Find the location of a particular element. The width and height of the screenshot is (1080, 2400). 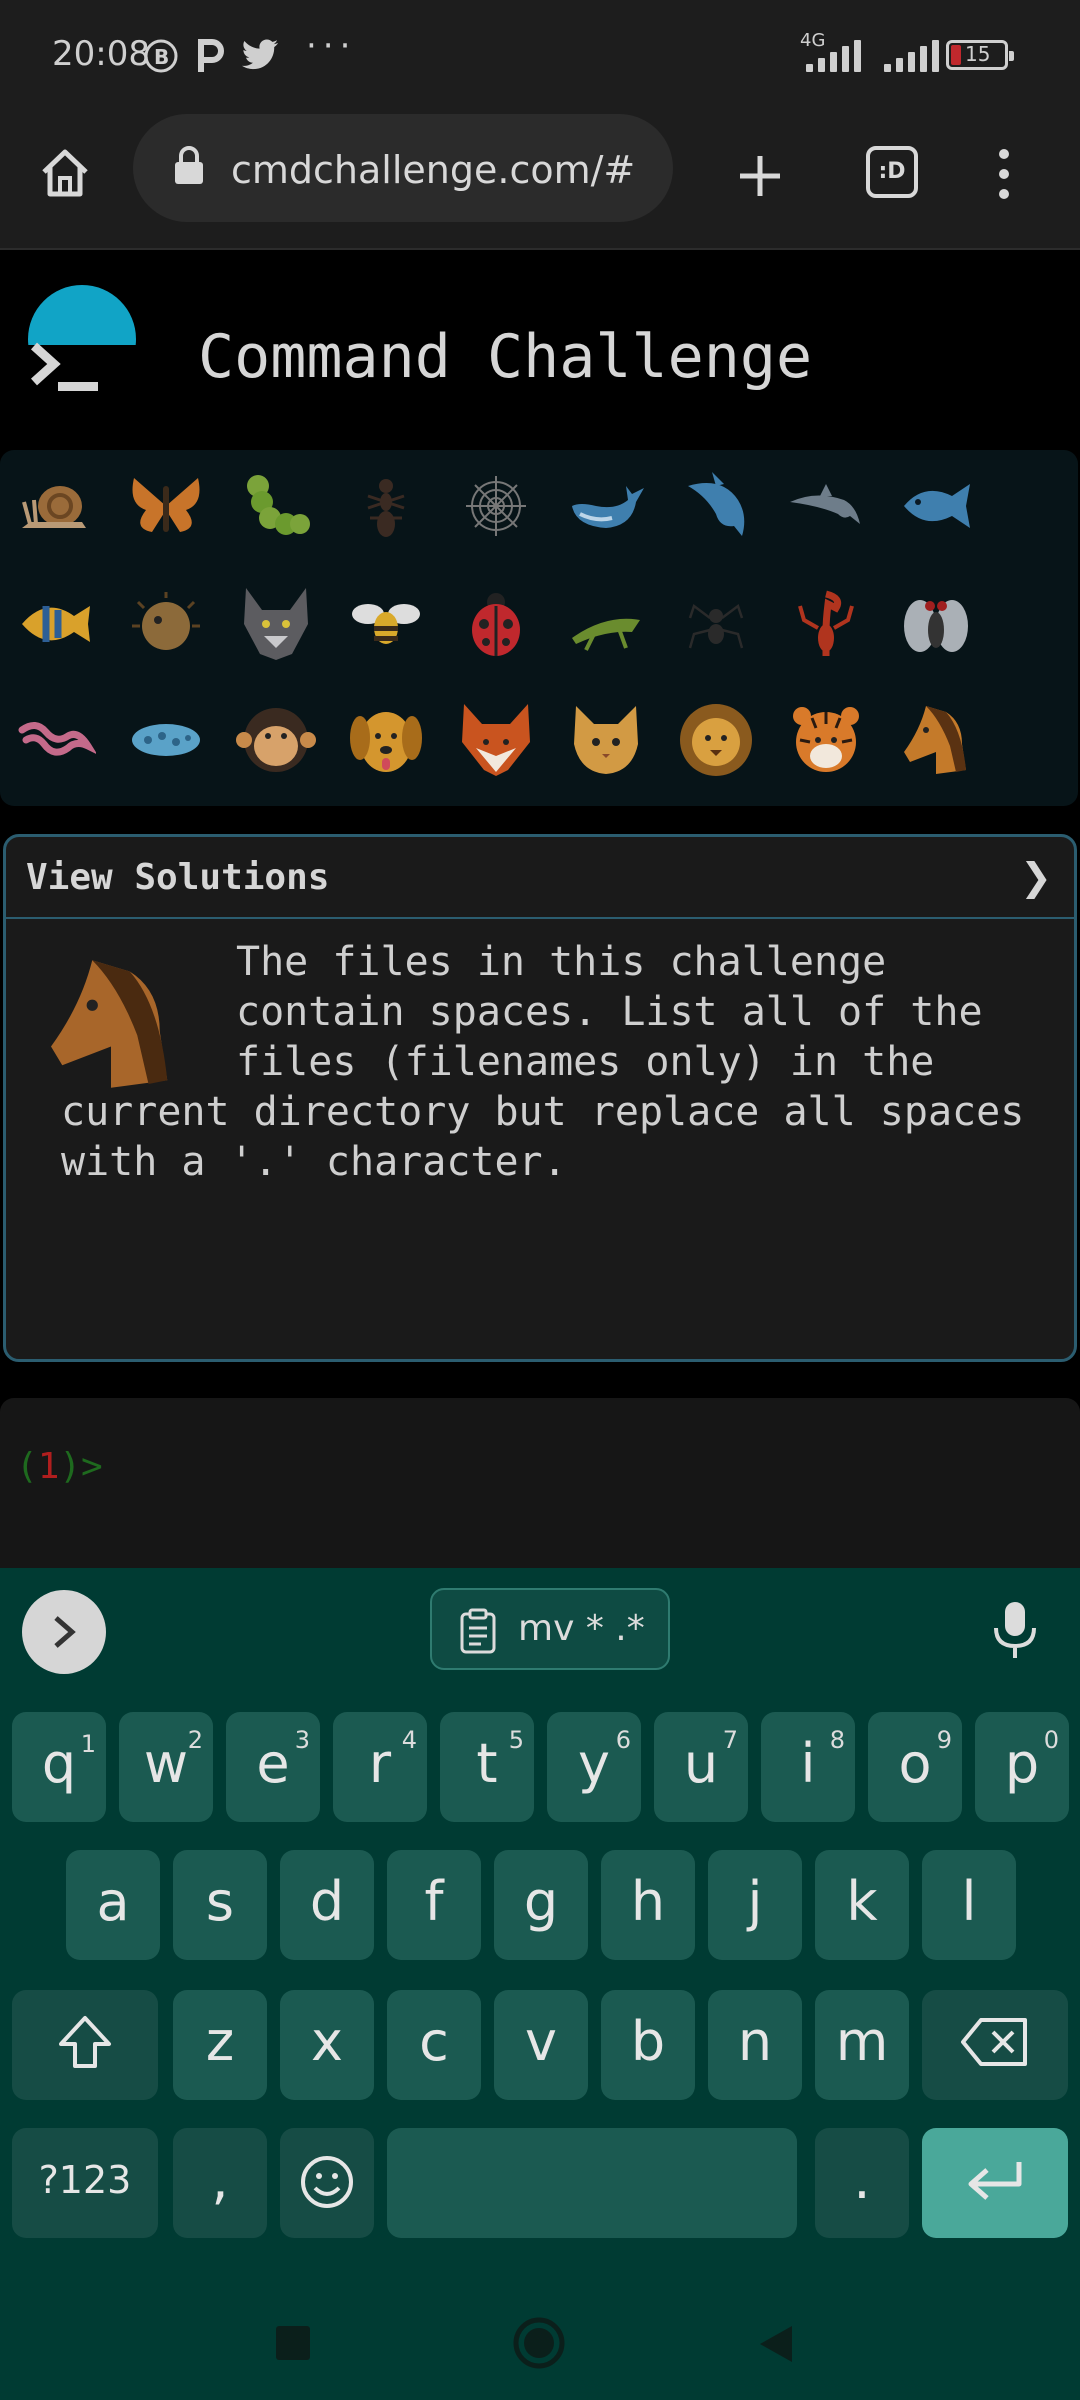

key-o: o9 is located at coordinates (915, 1767).